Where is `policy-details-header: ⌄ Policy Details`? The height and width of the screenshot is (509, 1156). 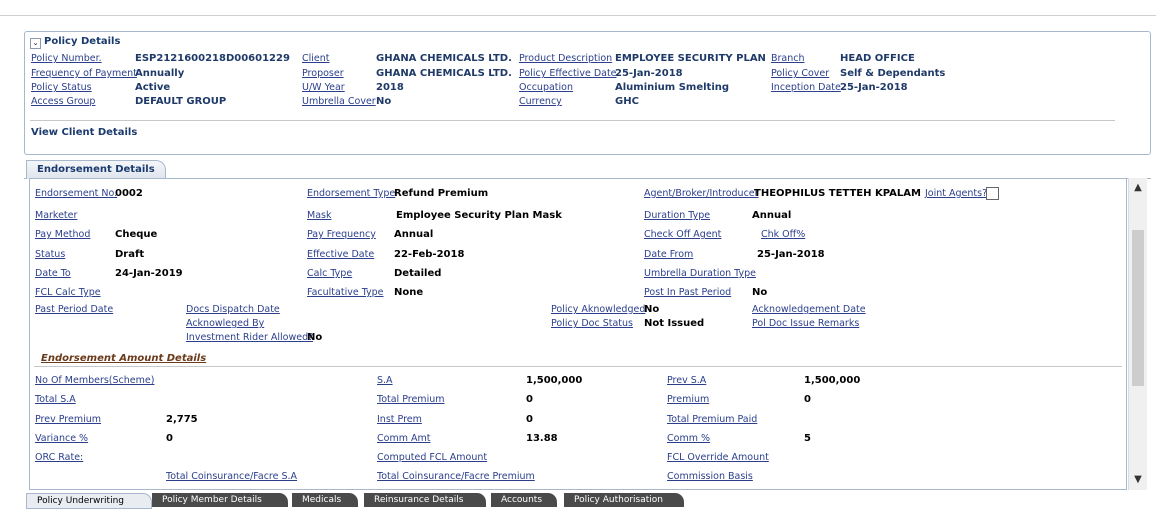
policy-details-header: ⌄ Policy Details is located at coordinates (75, 42).